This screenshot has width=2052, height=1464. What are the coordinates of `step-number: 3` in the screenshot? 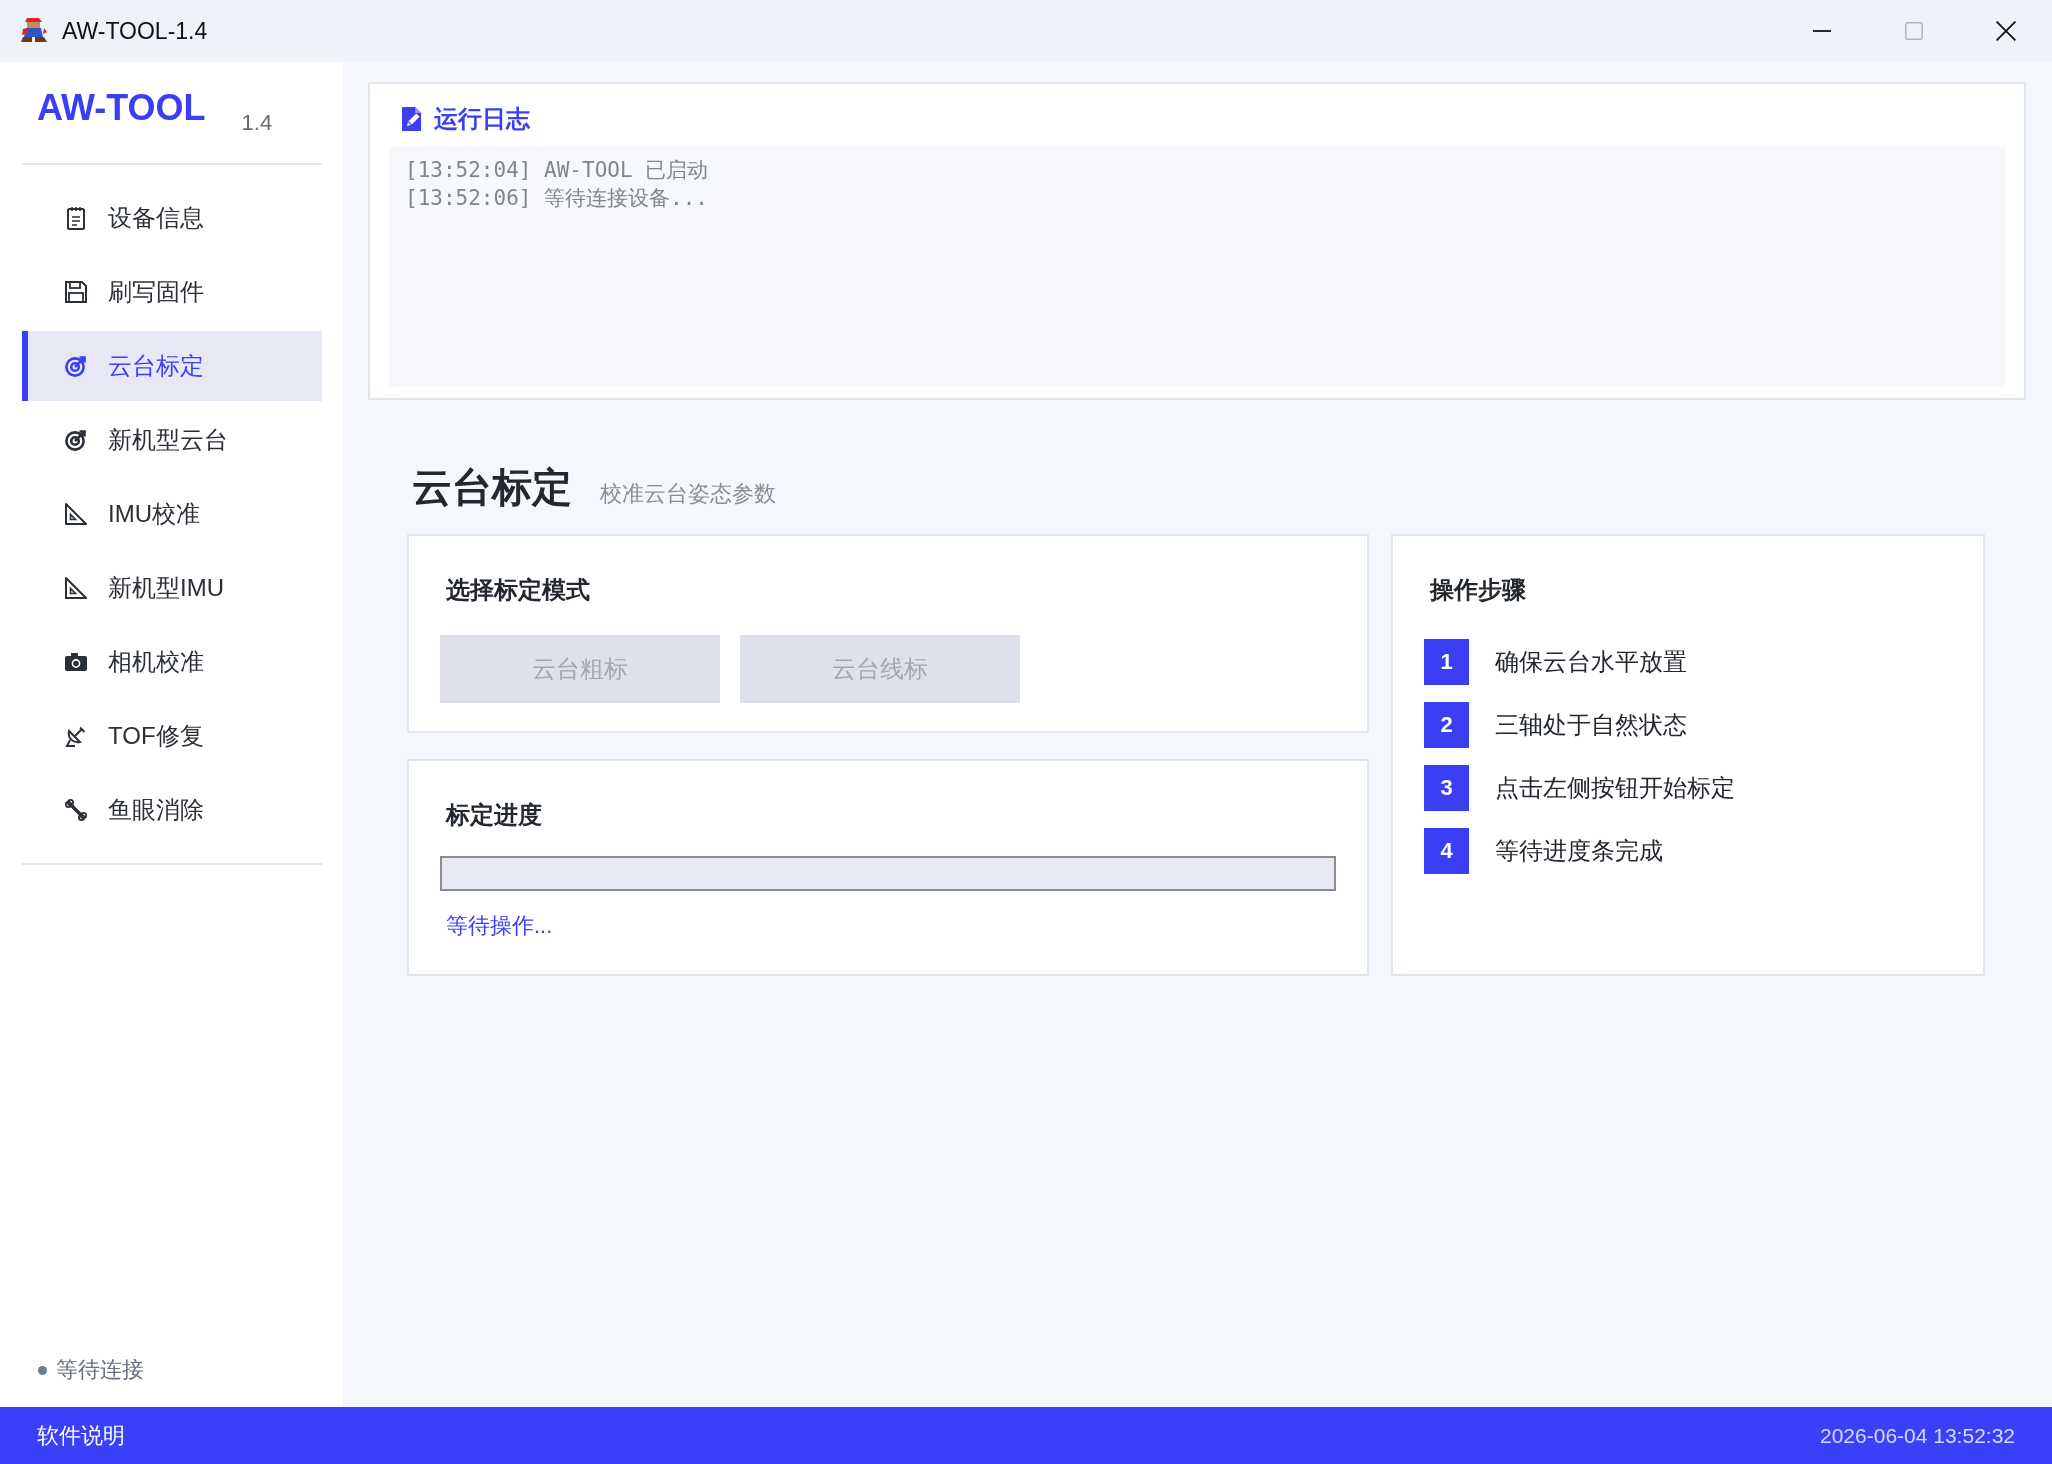 It's located at (1446, 788).